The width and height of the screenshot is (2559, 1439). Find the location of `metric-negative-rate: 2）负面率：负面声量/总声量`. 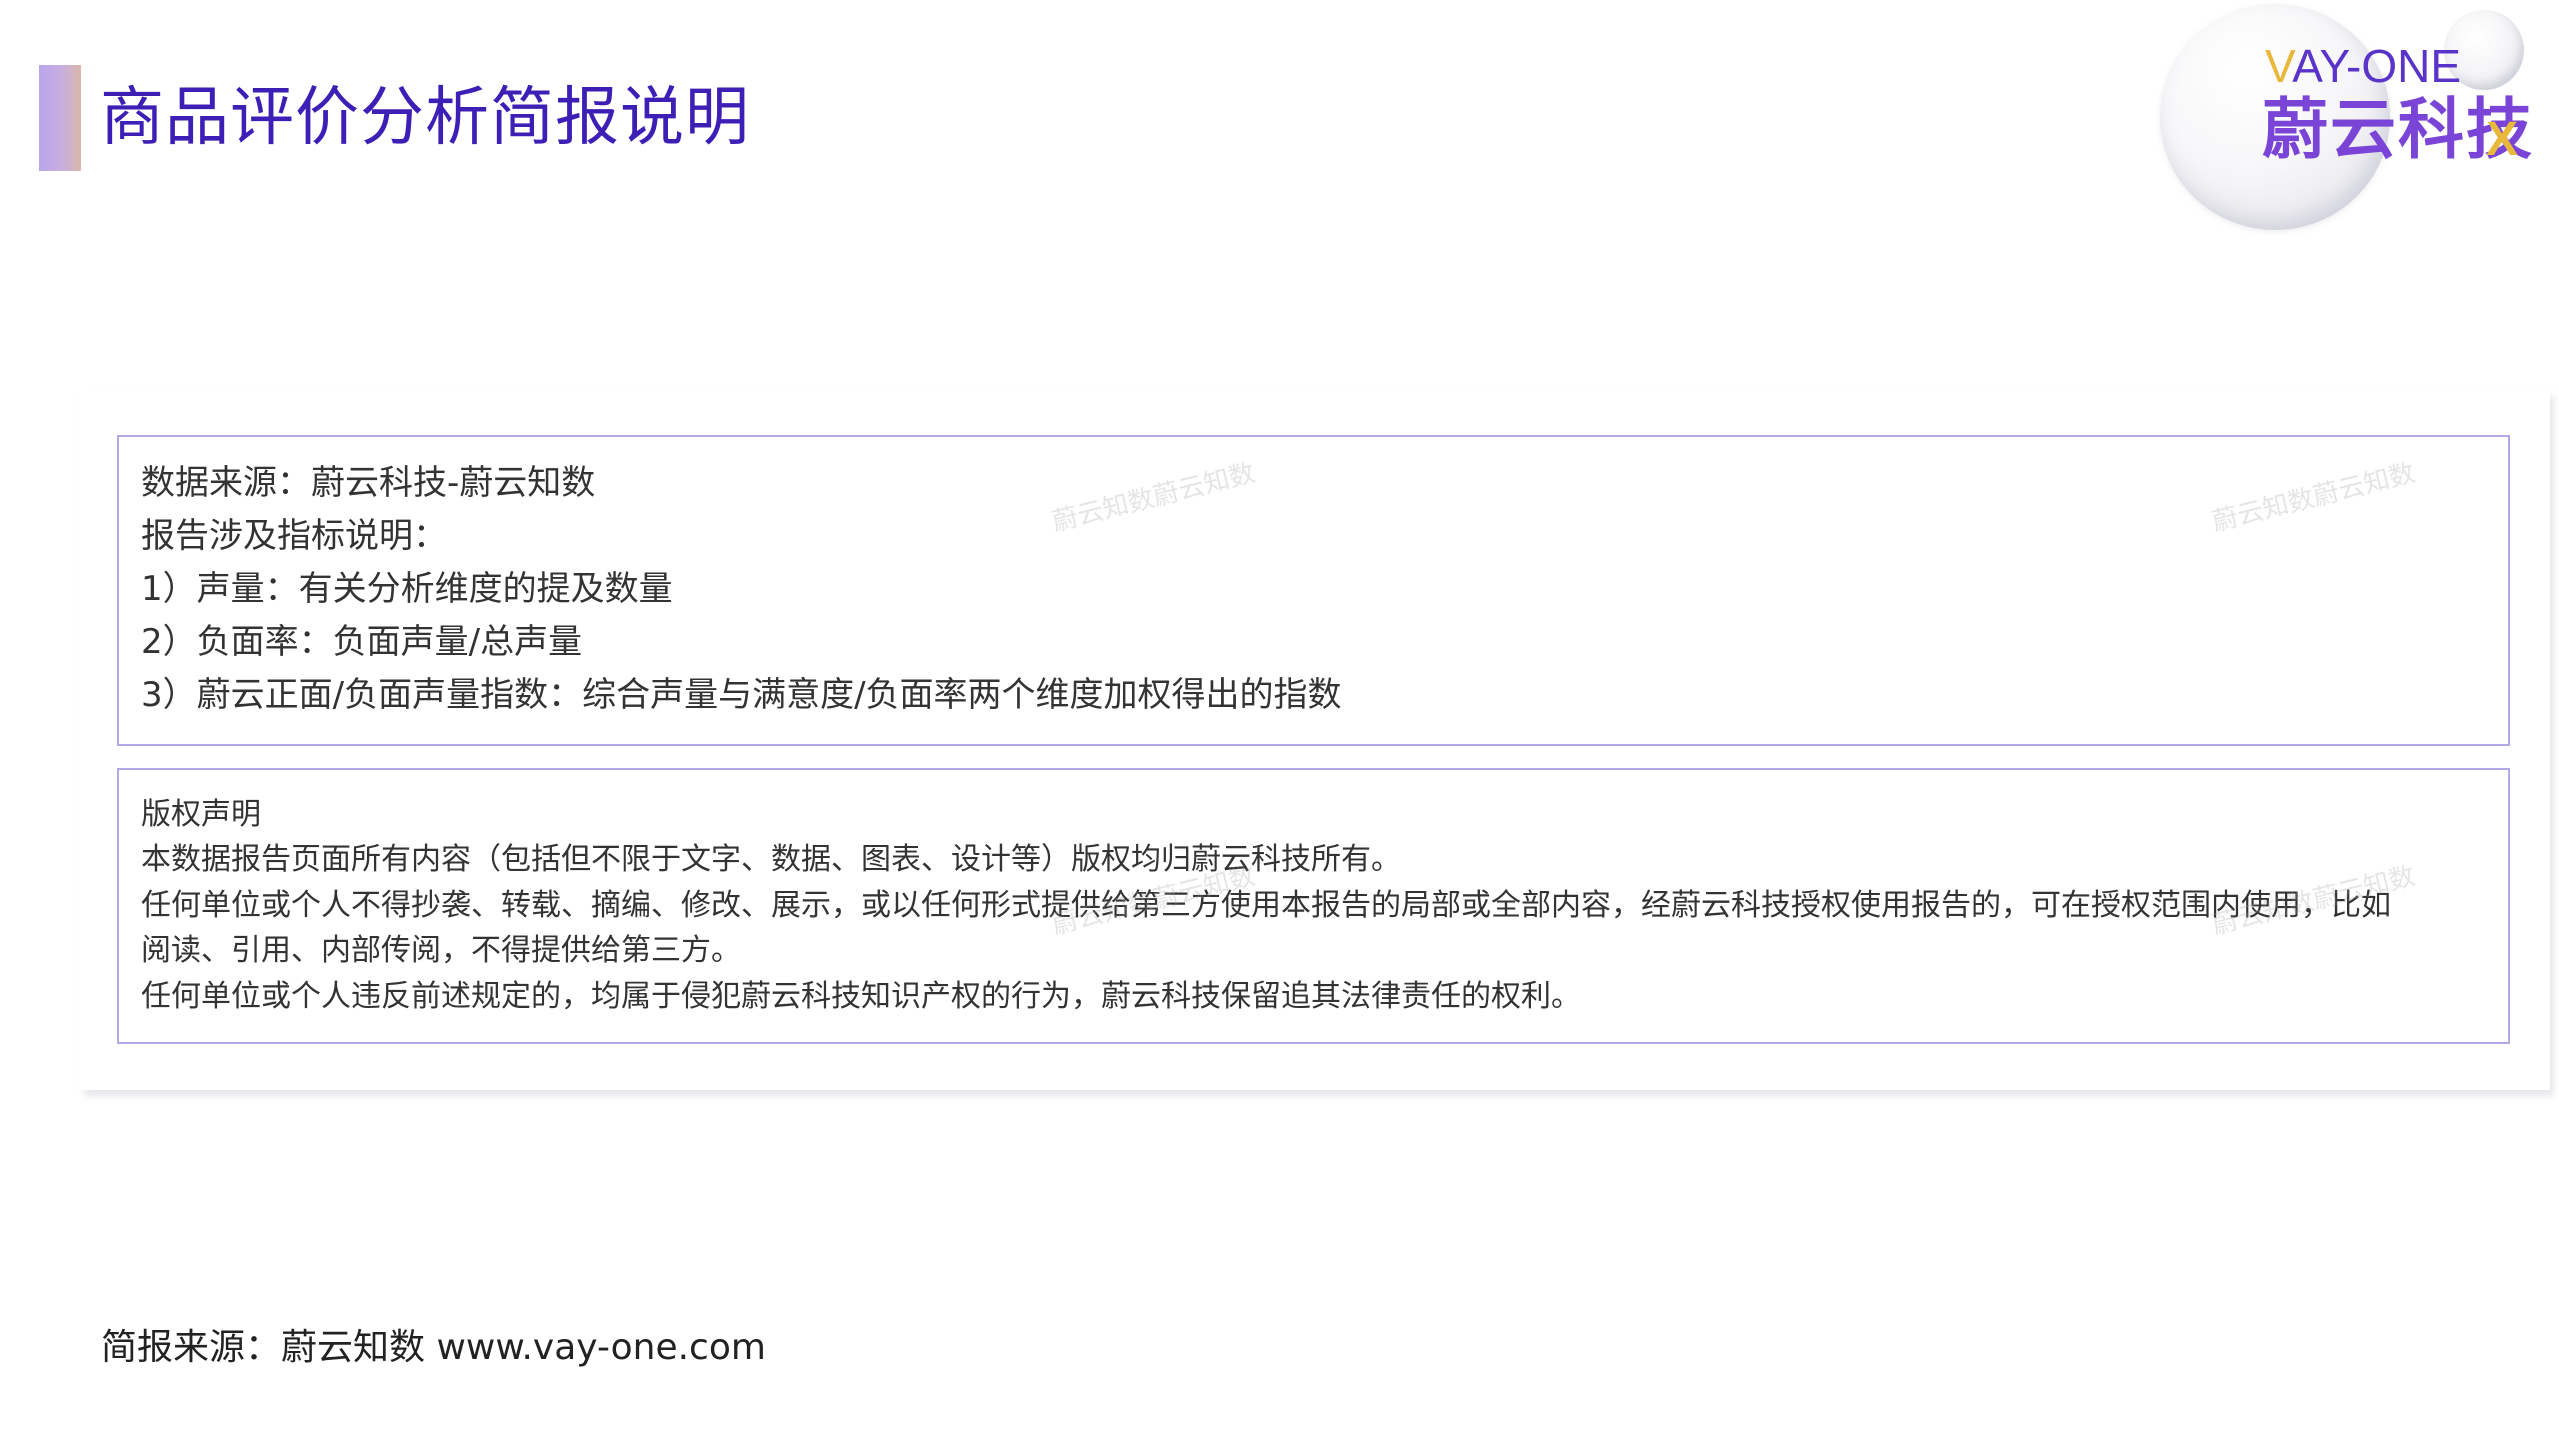

metric-negative-rate: 2）负面率：负面声量/总声量 is located at coordinates (362, 642).